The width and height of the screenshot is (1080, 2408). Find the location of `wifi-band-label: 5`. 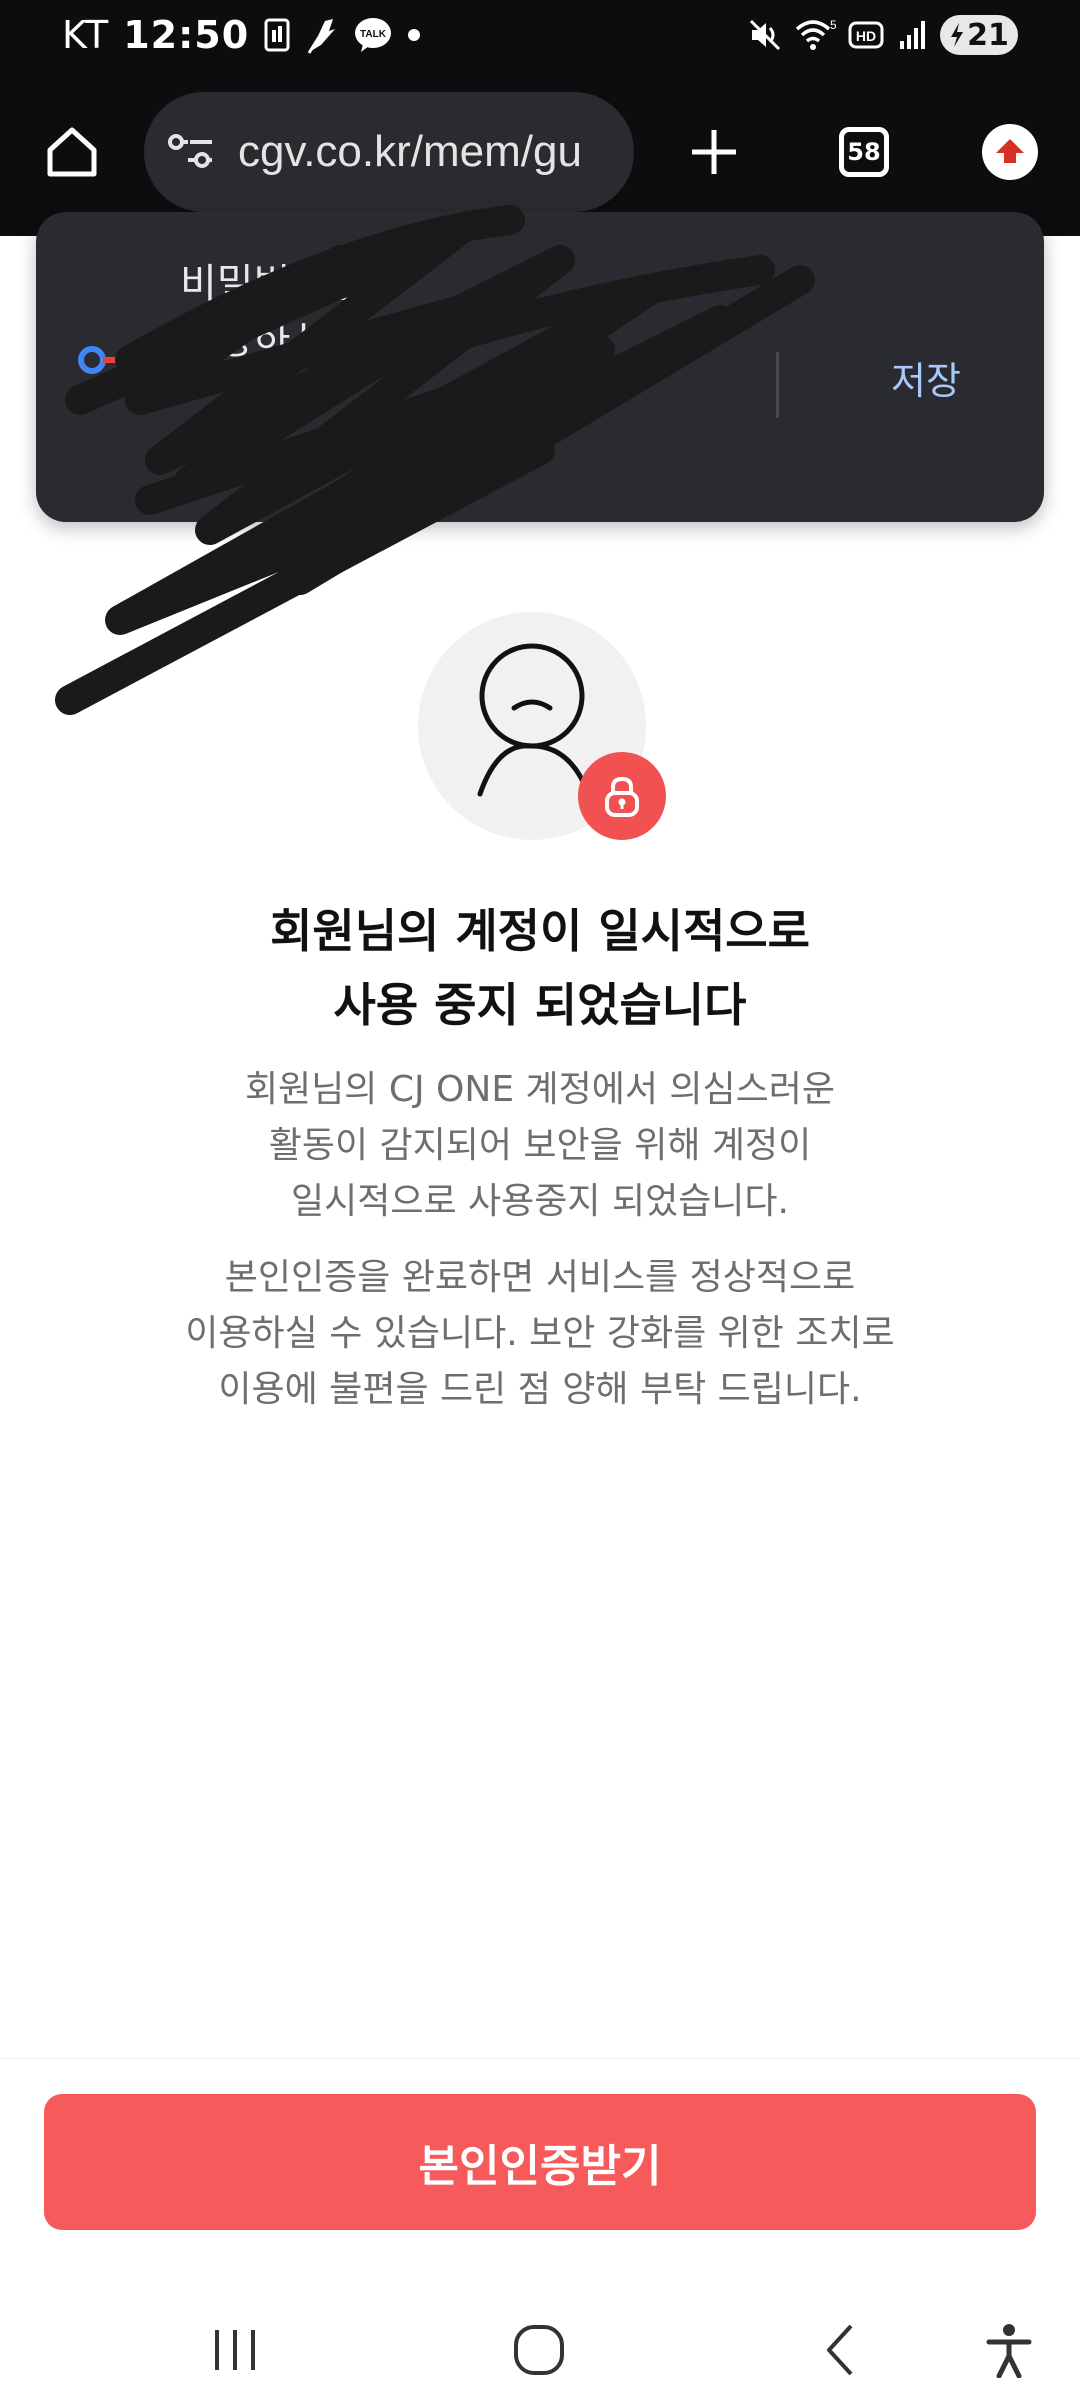

wifi-band-label: 5 is located at coordinates (833, 25).